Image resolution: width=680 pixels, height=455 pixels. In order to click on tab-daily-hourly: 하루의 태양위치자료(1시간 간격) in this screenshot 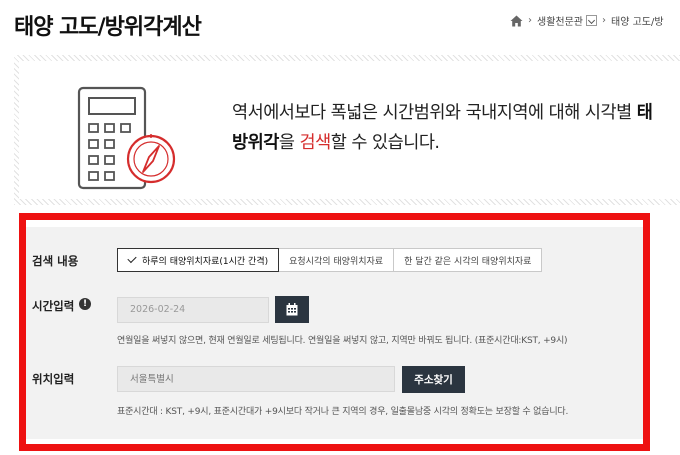, I will do `click(198, 260)`.